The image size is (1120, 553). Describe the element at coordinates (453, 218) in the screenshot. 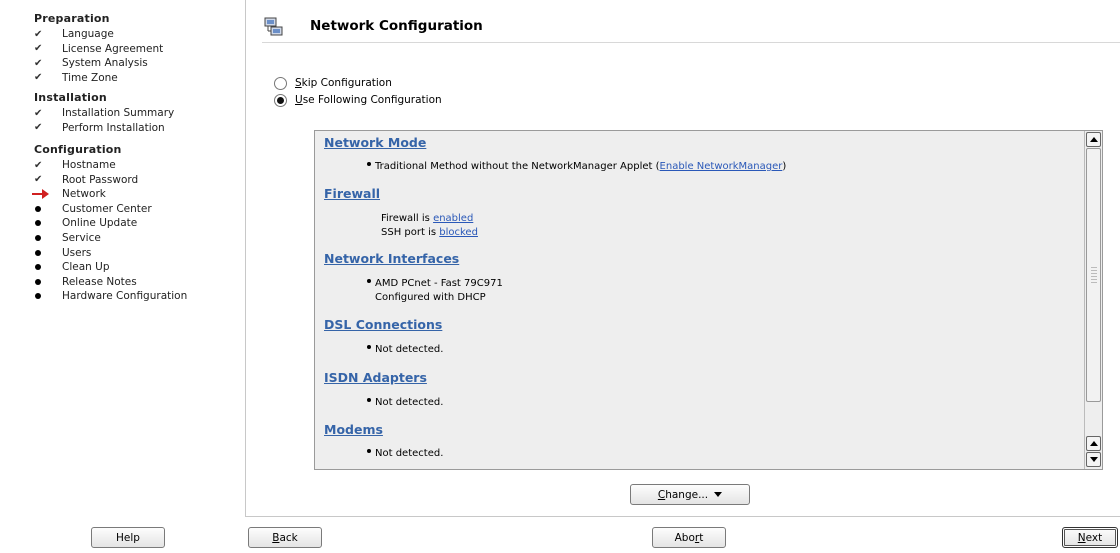

I see `firewall-enabled-link: enabled` at that location.